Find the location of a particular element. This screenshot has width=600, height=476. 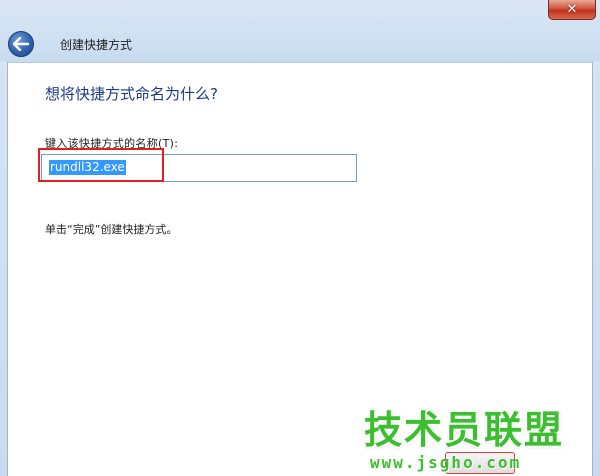

watermark-brand: 技术员联盟 is located at coordinates (464, 430).